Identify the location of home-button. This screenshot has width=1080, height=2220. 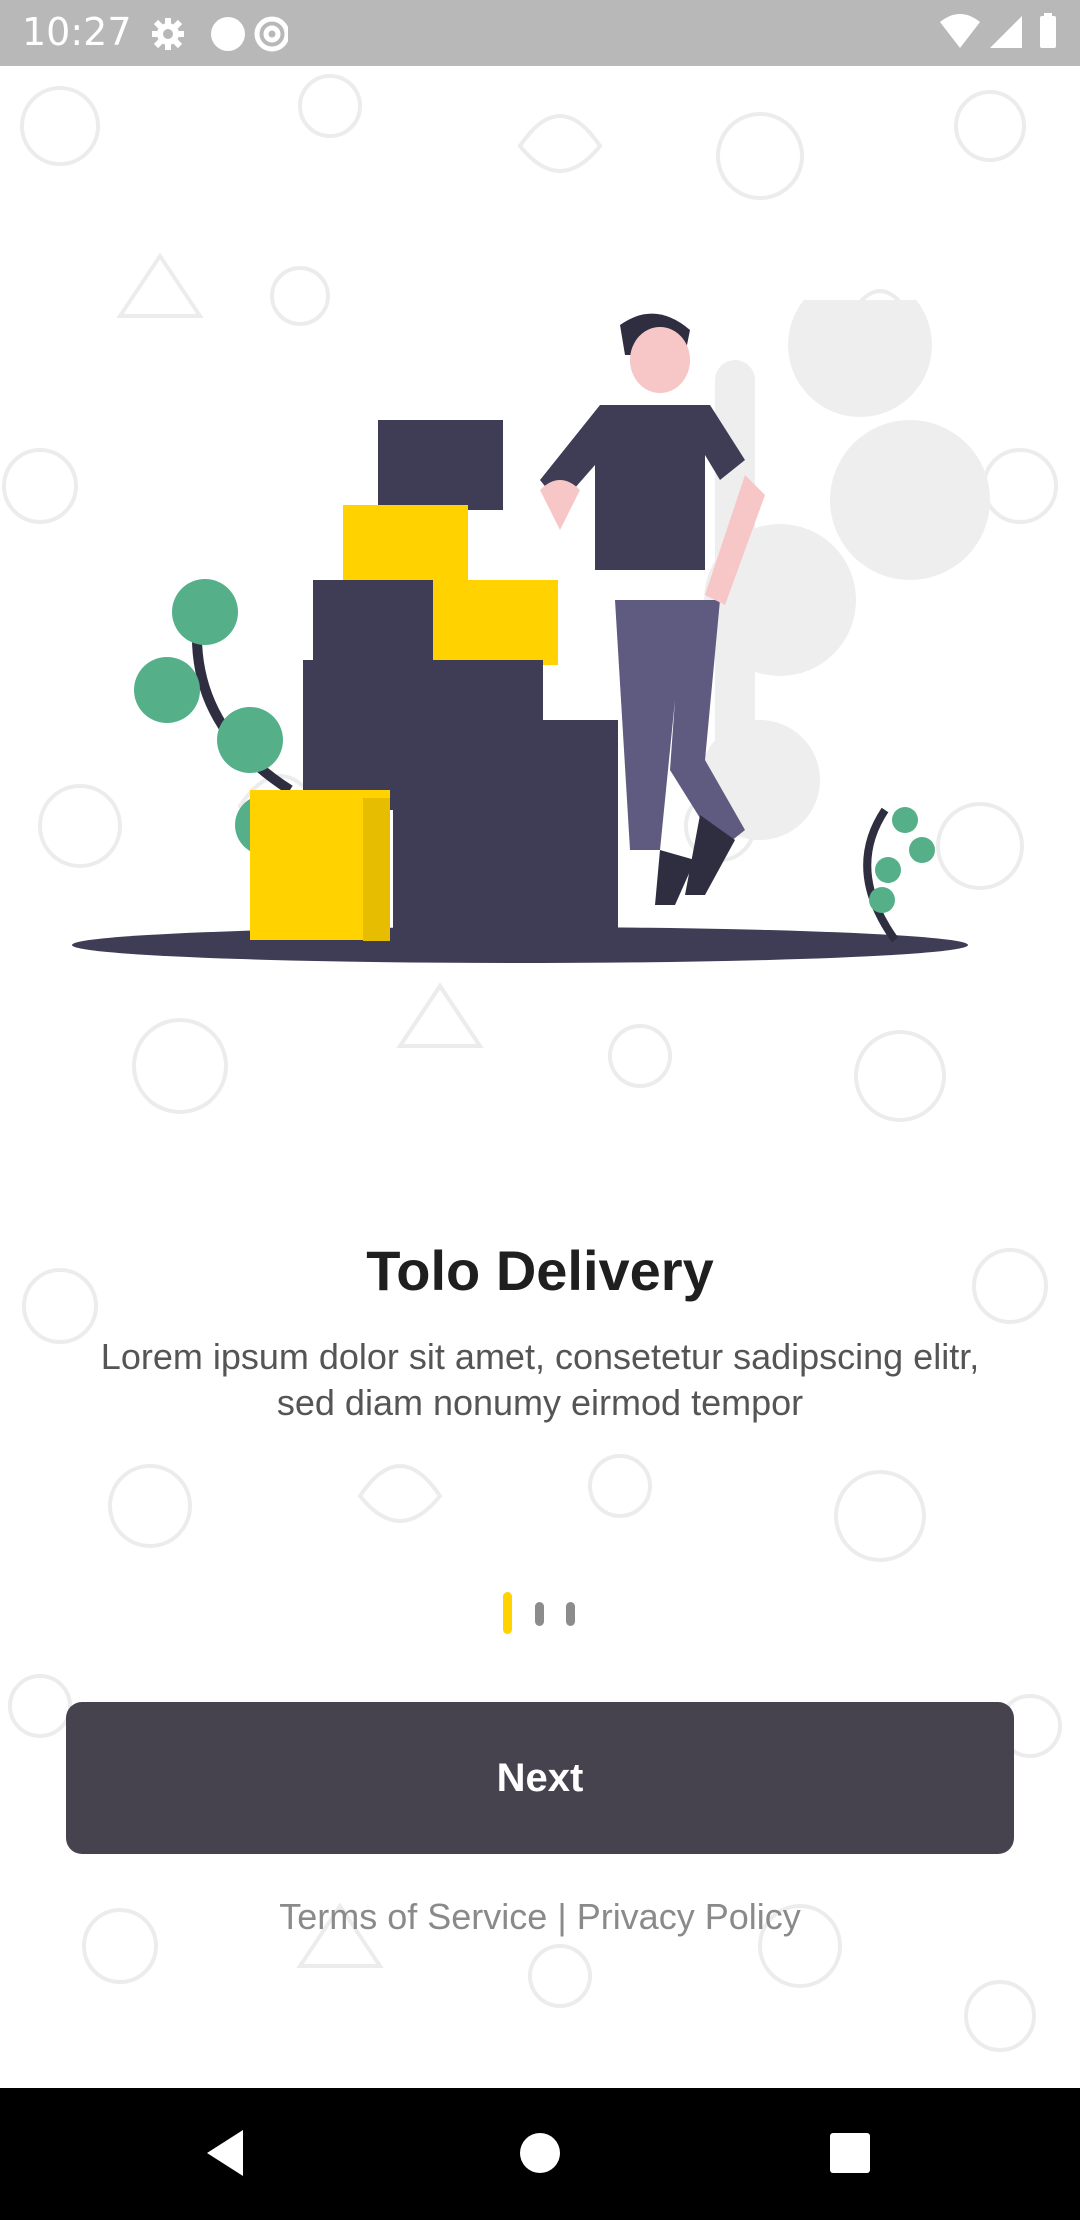
(540, 2153).